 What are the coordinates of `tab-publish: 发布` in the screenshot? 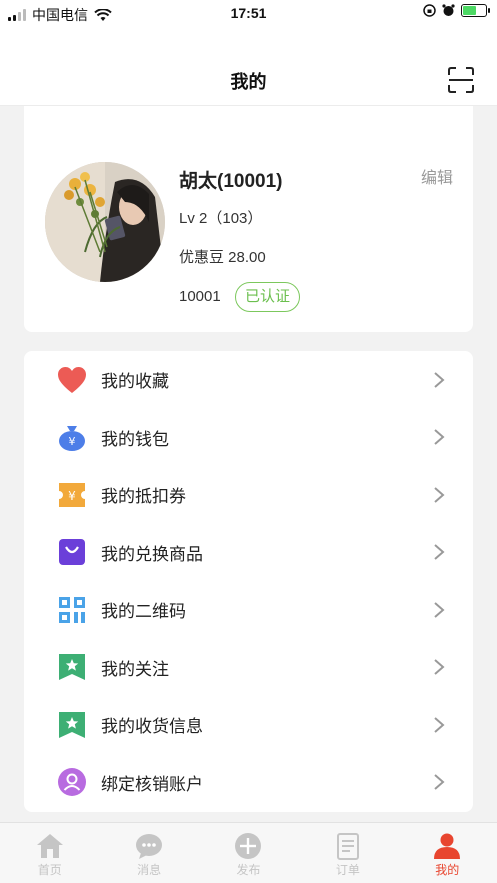 It's located at (248, 853).